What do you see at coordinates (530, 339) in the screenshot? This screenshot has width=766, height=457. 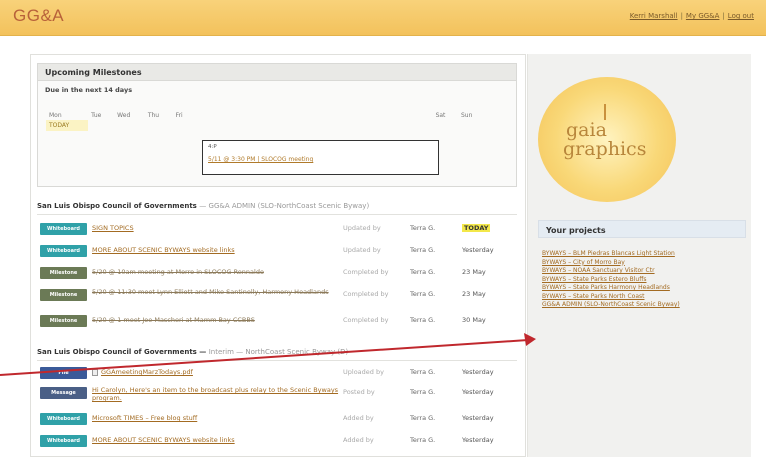 I see `arrow-head-icon` at bounding box center [530, 339].